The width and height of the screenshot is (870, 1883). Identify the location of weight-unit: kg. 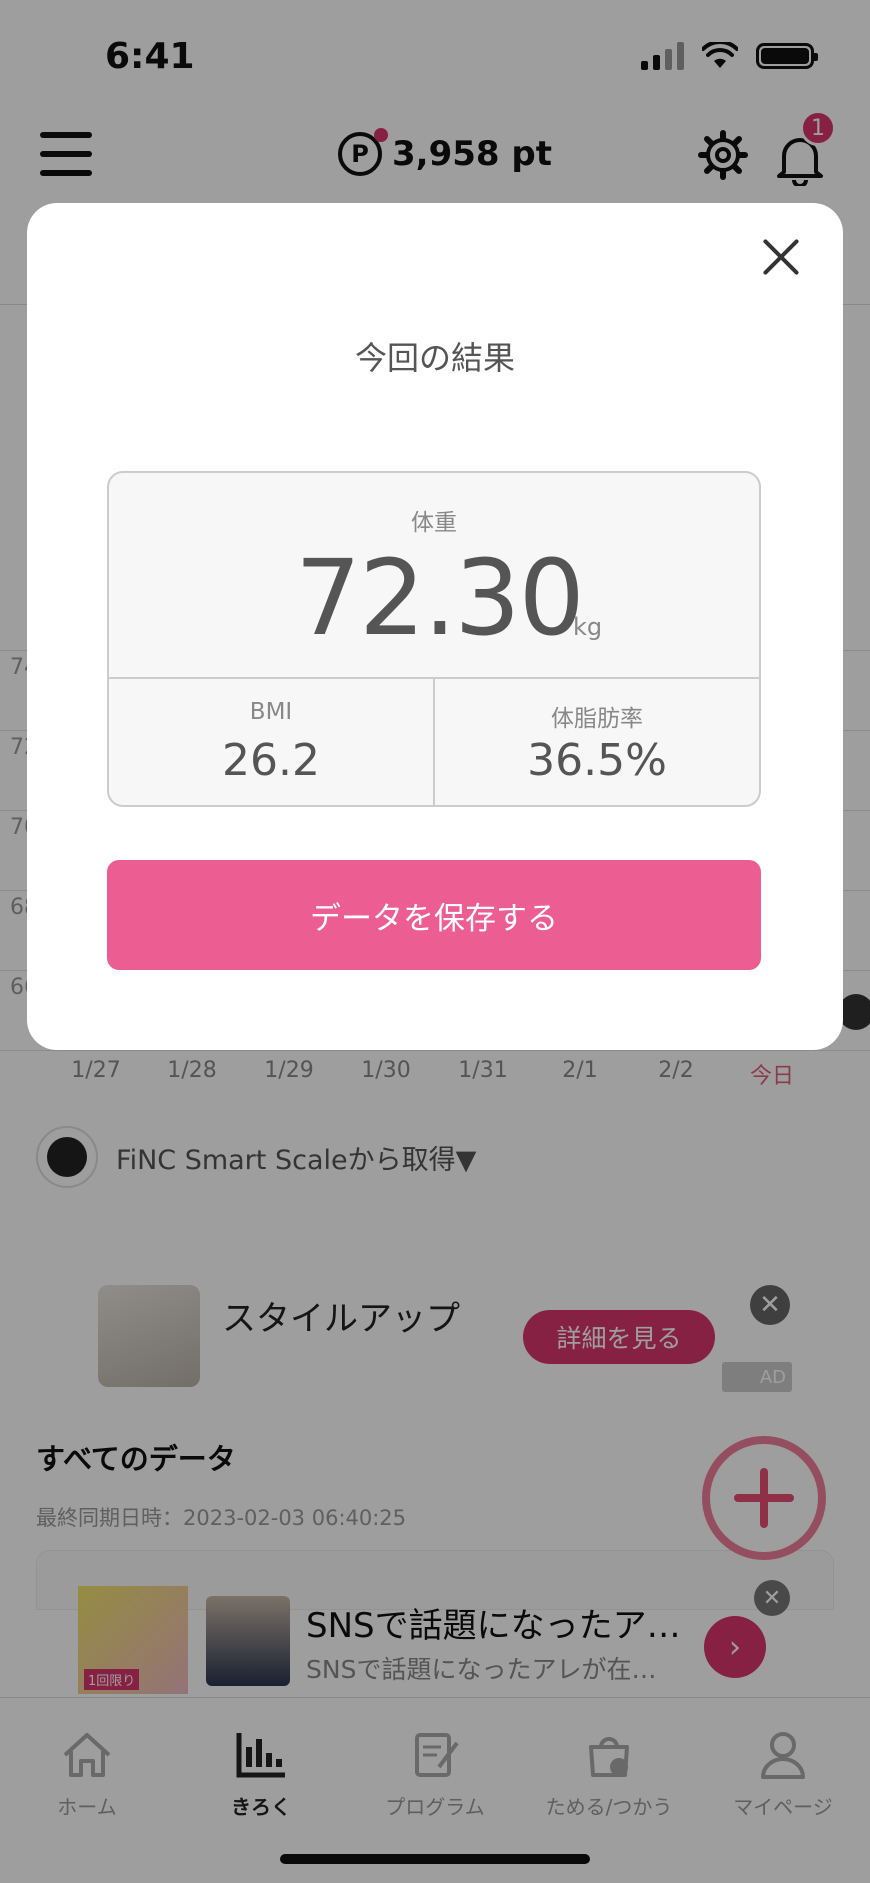
(588, 627).